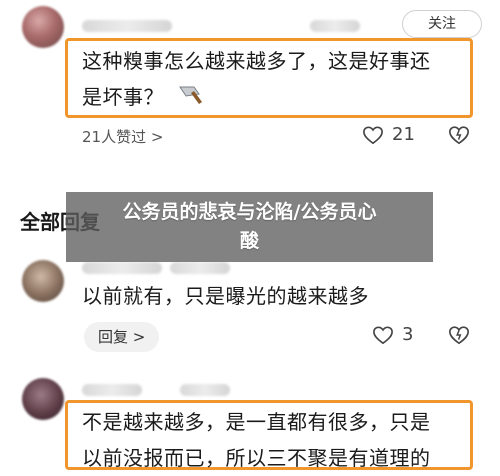  Describe the element at coordinates (122, 136) in the screenshot. I see `likes-summary-link: 21人赞过 >` at that location.